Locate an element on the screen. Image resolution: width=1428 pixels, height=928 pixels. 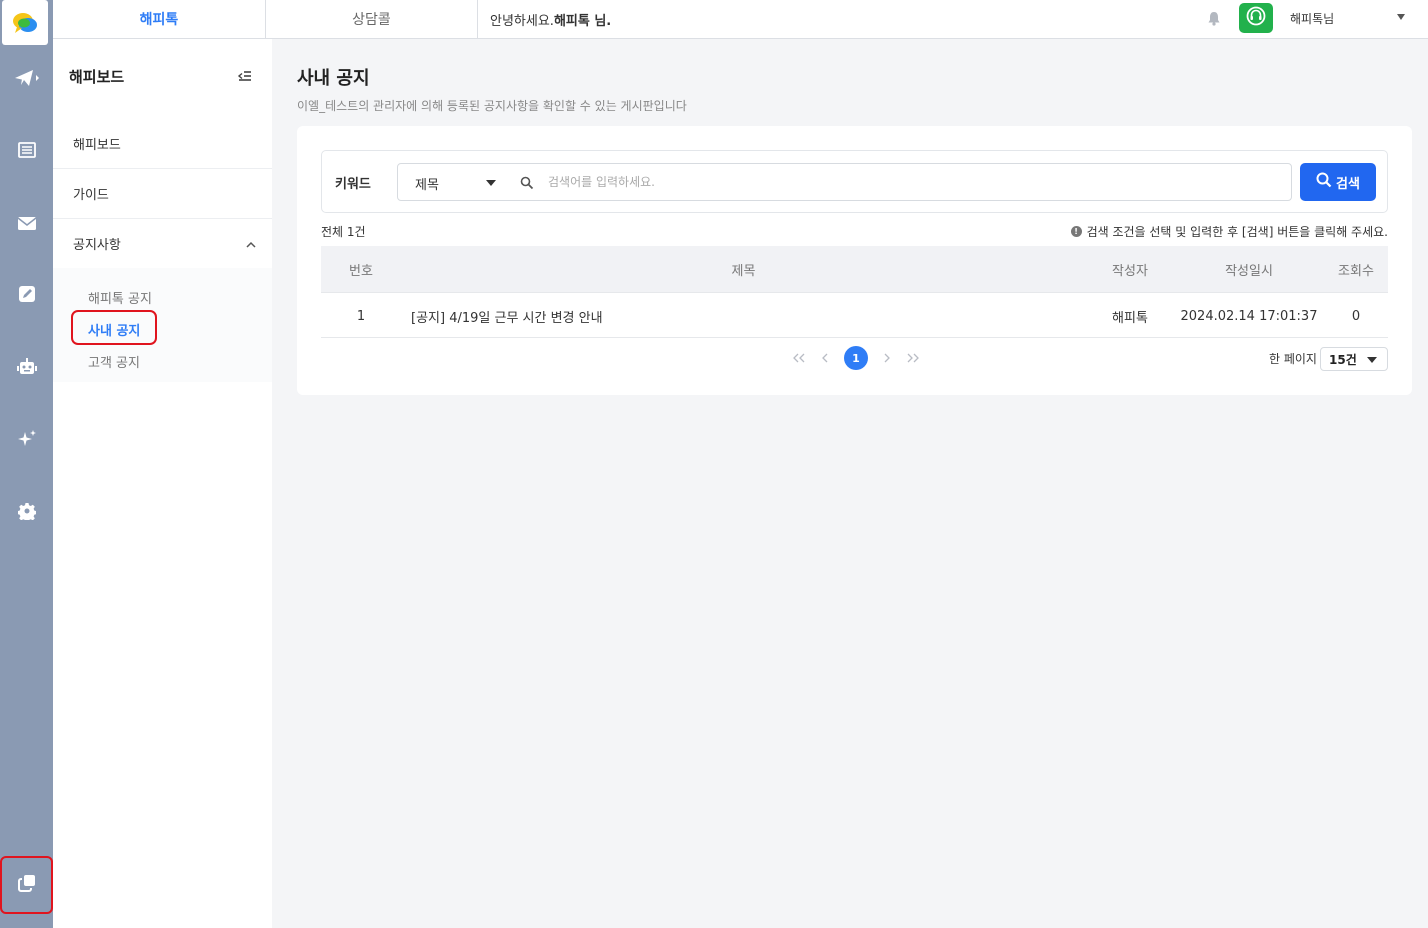
sidebar-item-label: 공지사항 is located at coordinates (97, 245).